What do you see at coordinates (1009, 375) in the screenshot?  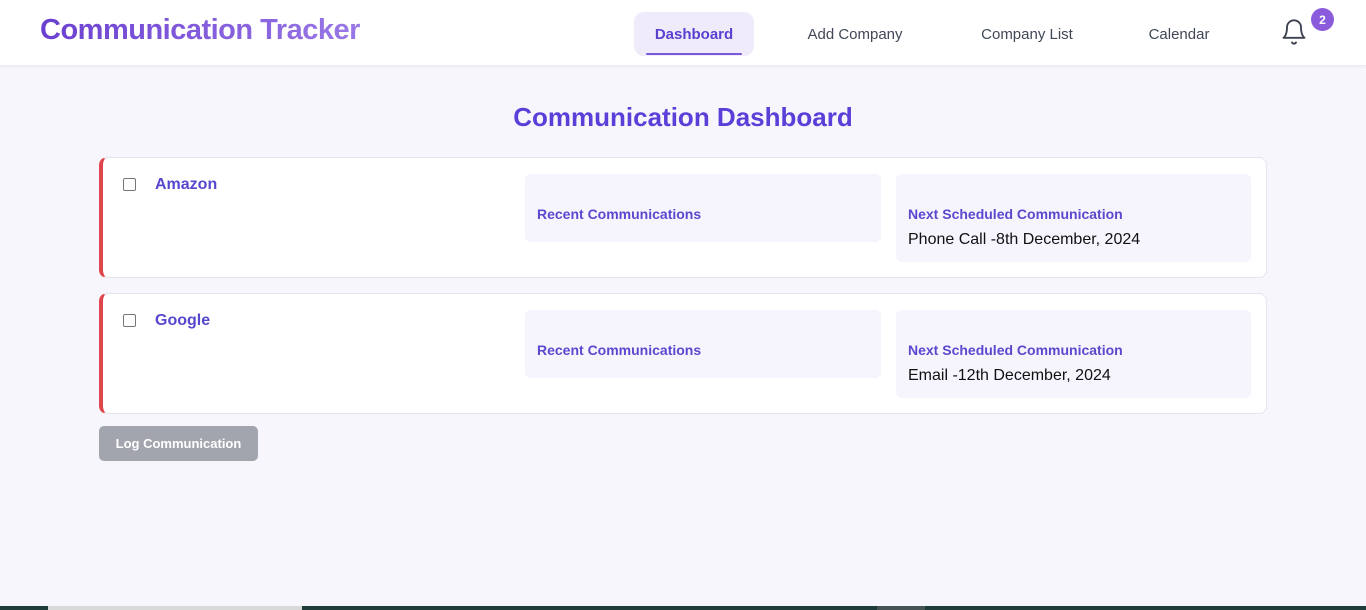 I see `next-communication-value: Email -12th December, 2024` at bounding box center [1009, 375].